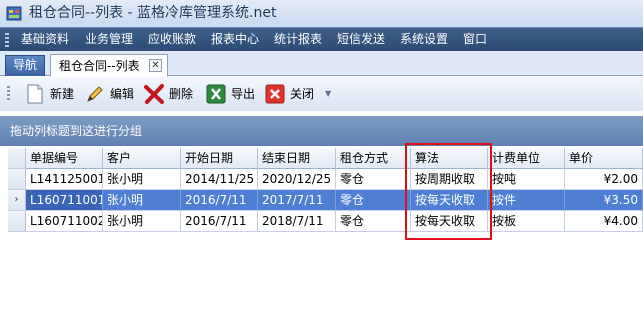 This screenshot has width=643, height=316. What do you see at coordinates (99, 66) in the screenshot?
I see `tab-label: 租仓合同--列表` at bounding box center [99, 66].